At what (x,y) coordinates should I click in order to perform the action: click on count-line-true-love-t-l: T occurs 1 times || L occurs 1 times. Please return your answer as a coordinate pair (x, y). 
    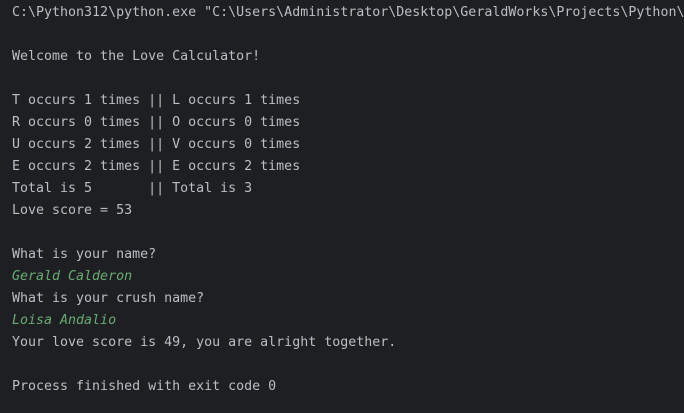
    Looking at the image, I should click on (156, 100).